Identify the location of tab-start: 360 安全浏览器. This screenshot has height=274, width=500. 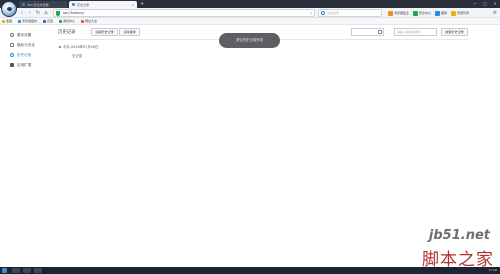
(43, 4).